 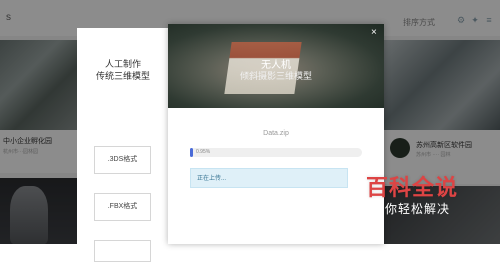 What do you see at coordinates (275, 76) in the screenshot?
I see `banner-subtitle: 倾斜摄影三维模型` at bounding box center [275, 76].